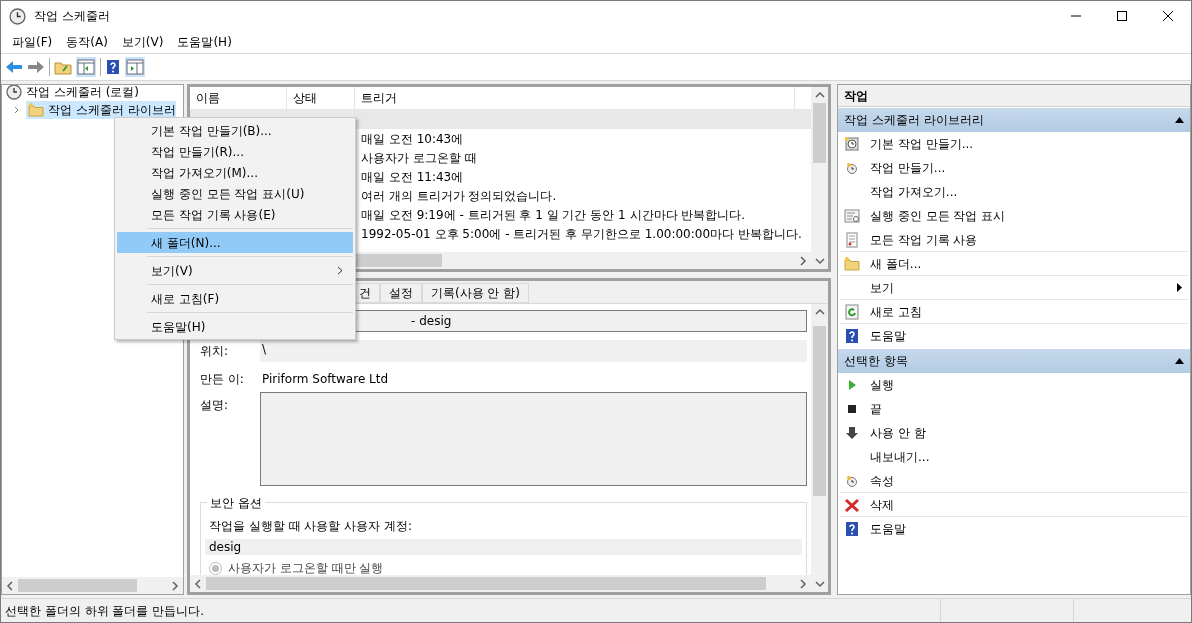 This screenshot has height=623, width=1192. Describe the element at coordinates (1014, 505) in the screenshot. I see `action-item: 삭제` at that location.